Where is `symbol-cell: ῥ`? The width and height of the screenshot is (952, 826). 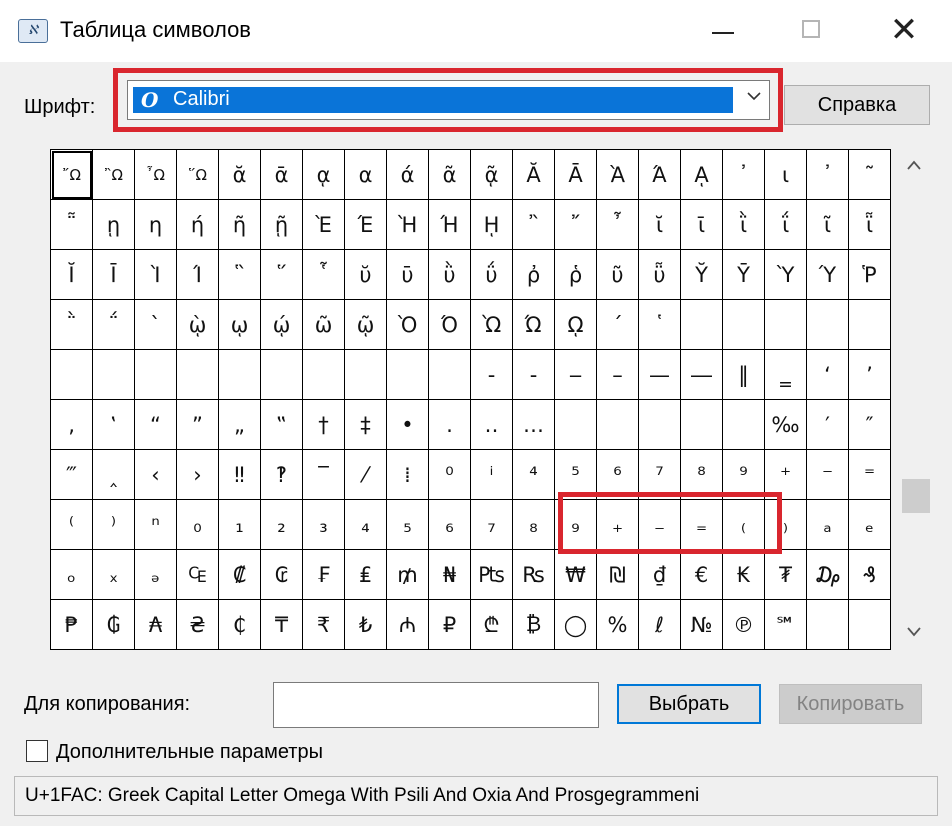
symbol-cell: ῥ is located at coordinates (576, 275).